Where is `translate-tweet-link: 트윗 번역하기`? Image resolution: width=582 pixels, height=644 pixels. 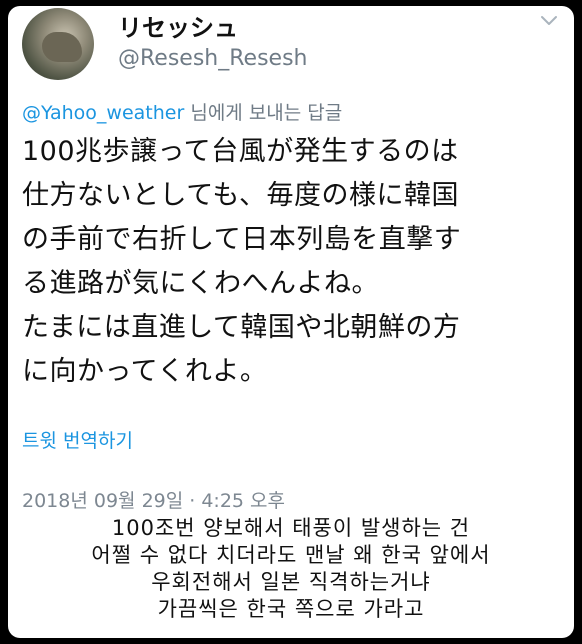
translate-tweet-link: 트윗 번역하기 is located at coordinates (77, 439).